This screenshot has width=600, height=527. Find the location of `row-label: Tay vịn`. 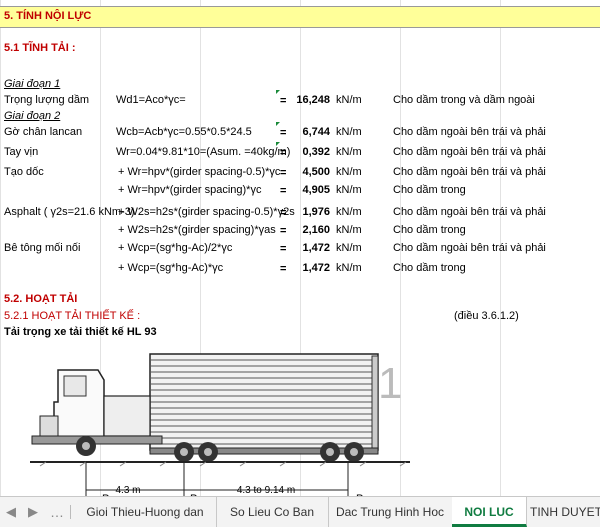

row-label: Tay vịn is located at coordinates (21, 152).